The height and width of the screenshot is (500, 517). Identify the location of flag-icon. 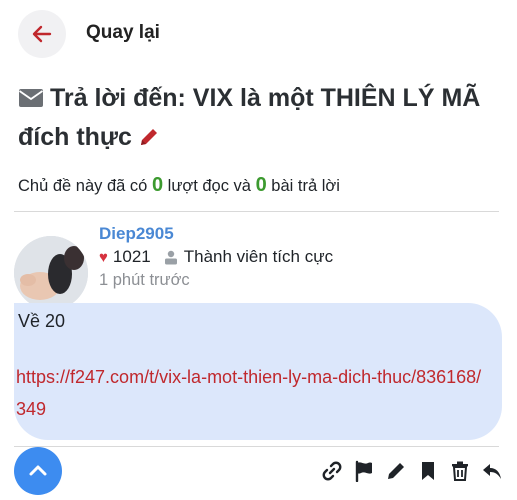
(363, 471).